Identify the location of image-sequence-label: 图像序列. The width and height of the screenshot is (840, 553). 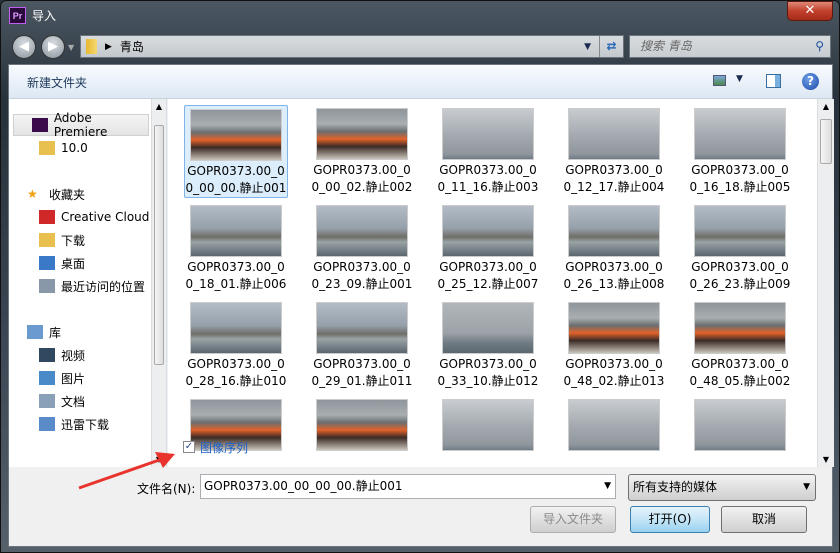
(224, 447).